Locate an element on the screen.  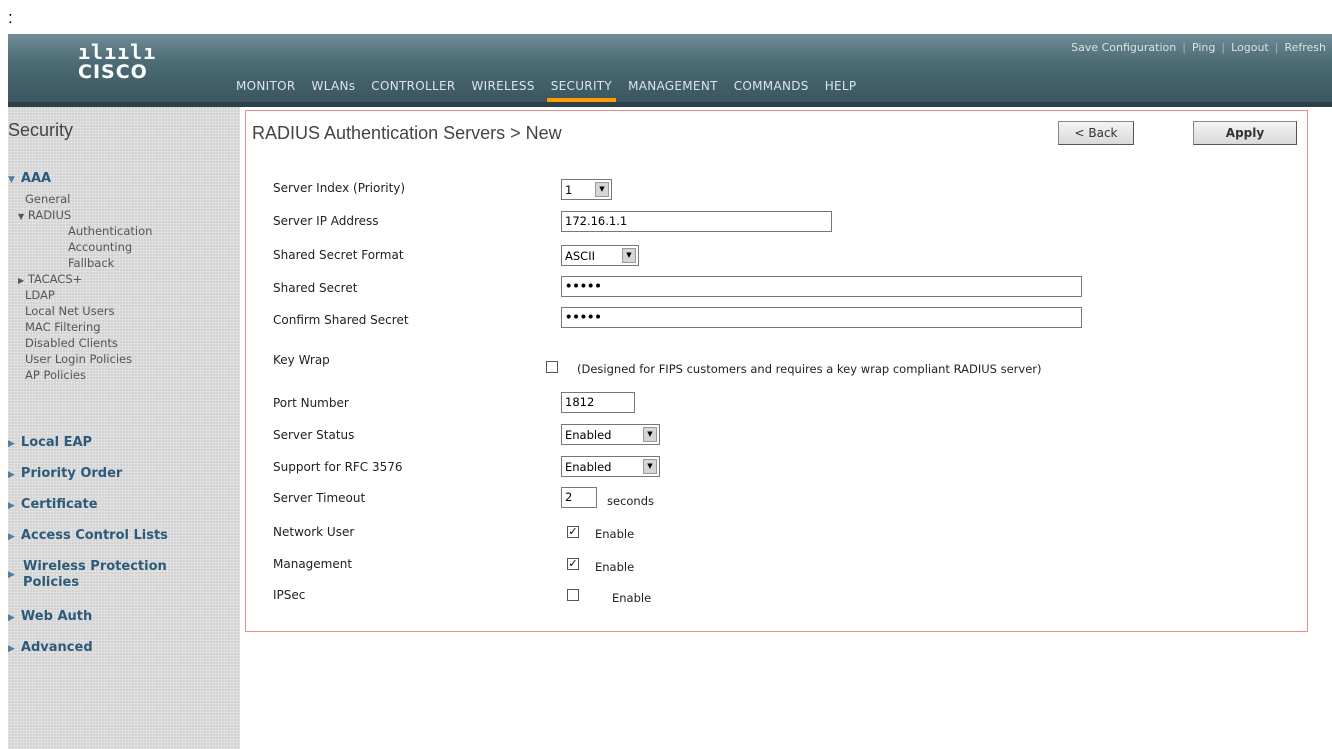
network-user-option: Enable is located at coordinates (615, 534).